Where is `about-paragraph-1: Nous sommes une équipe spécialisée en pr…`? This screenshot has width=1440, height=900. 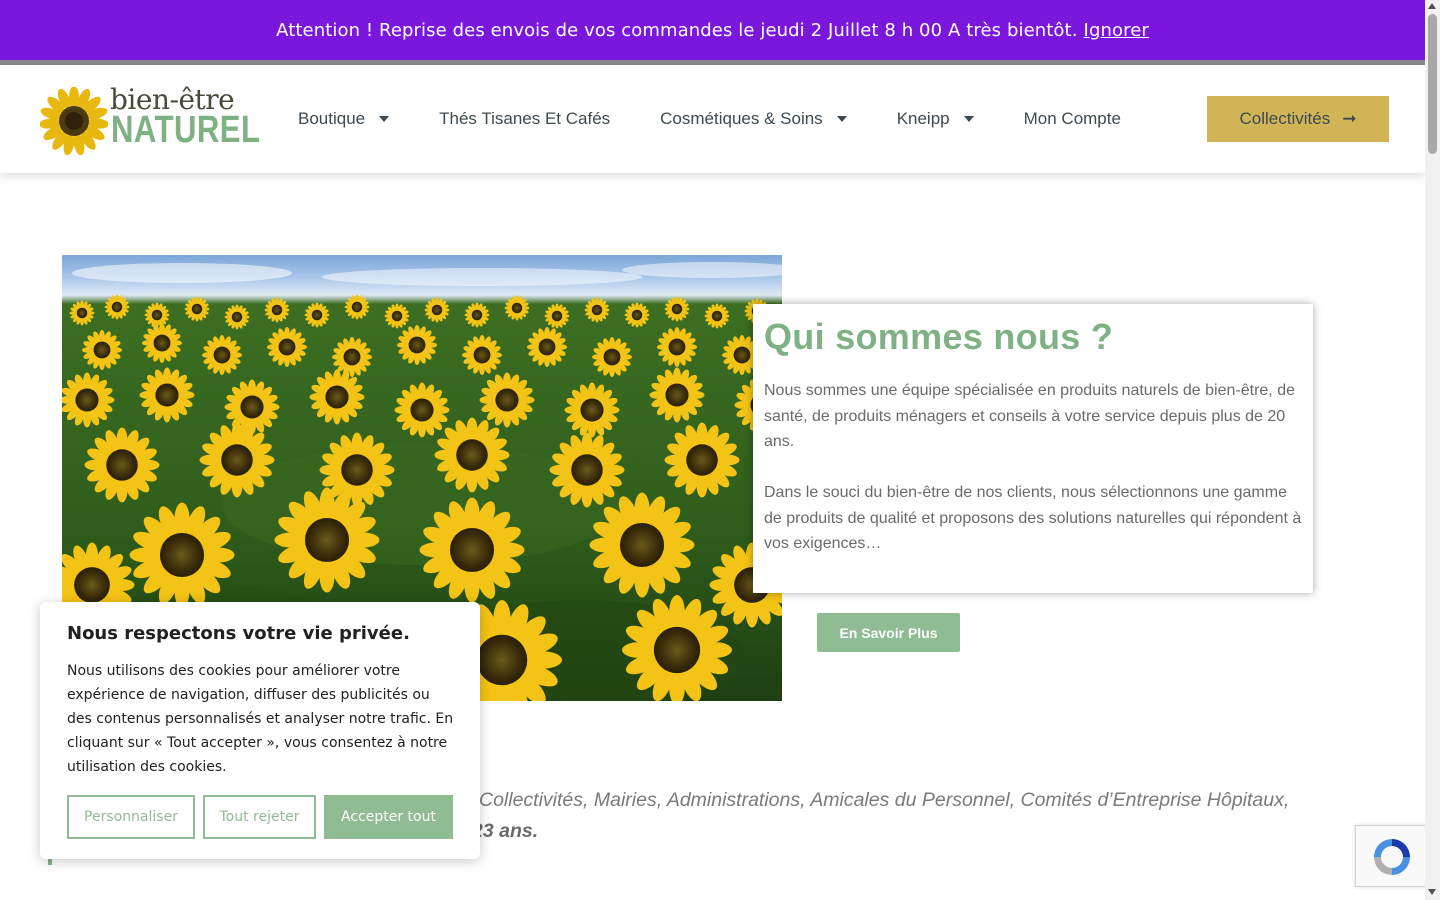 about-paragraph-1: Nous sommes une équipe spécialisée en pr… is located at coordinates (1029, 416).